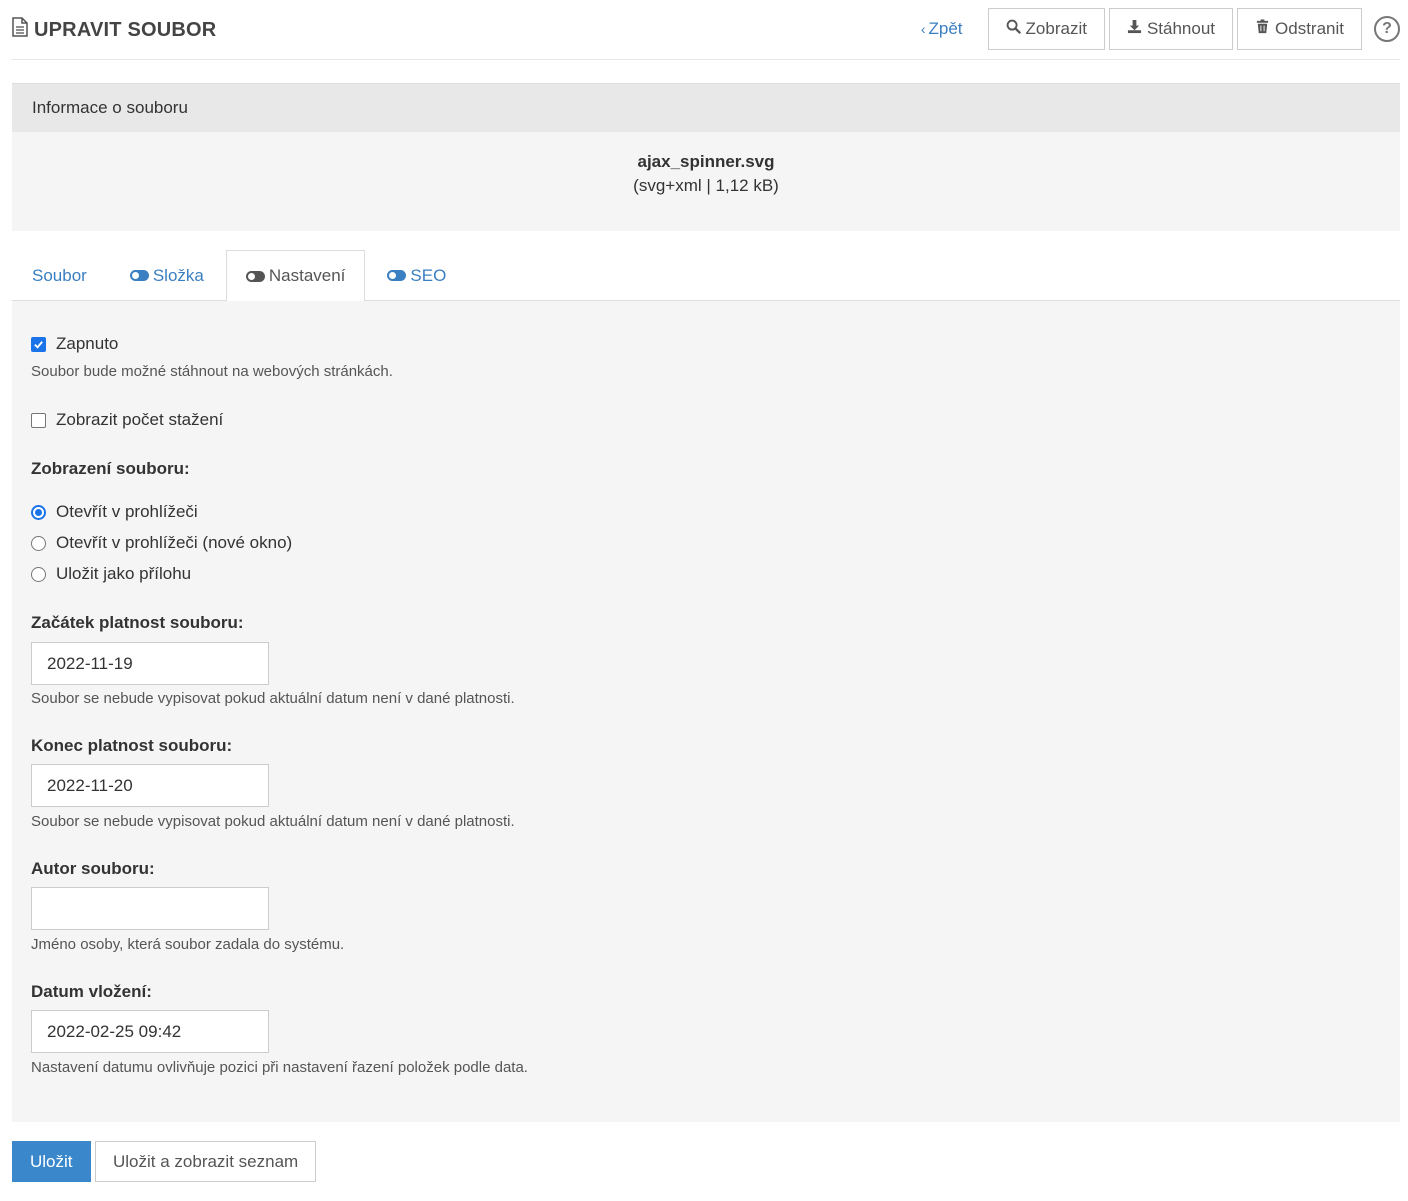 The height and width of the screenshot is (1201, 1408). What do you see at coordinates (51, 1161) in the screenshot?
I see `save-button: Uložit` at bounding box center [51, 1161].